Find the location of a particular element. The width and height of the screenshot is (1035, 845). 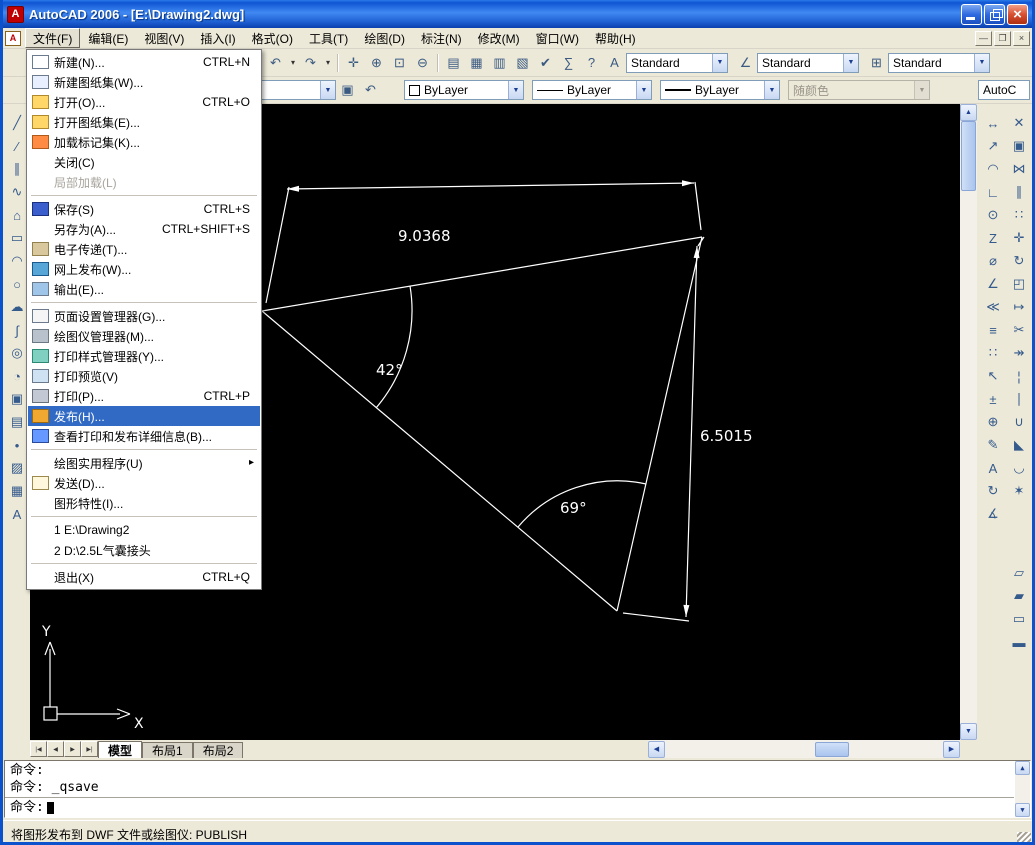

layer-previous-icon: ↶ is located at coordinates (370, 90).